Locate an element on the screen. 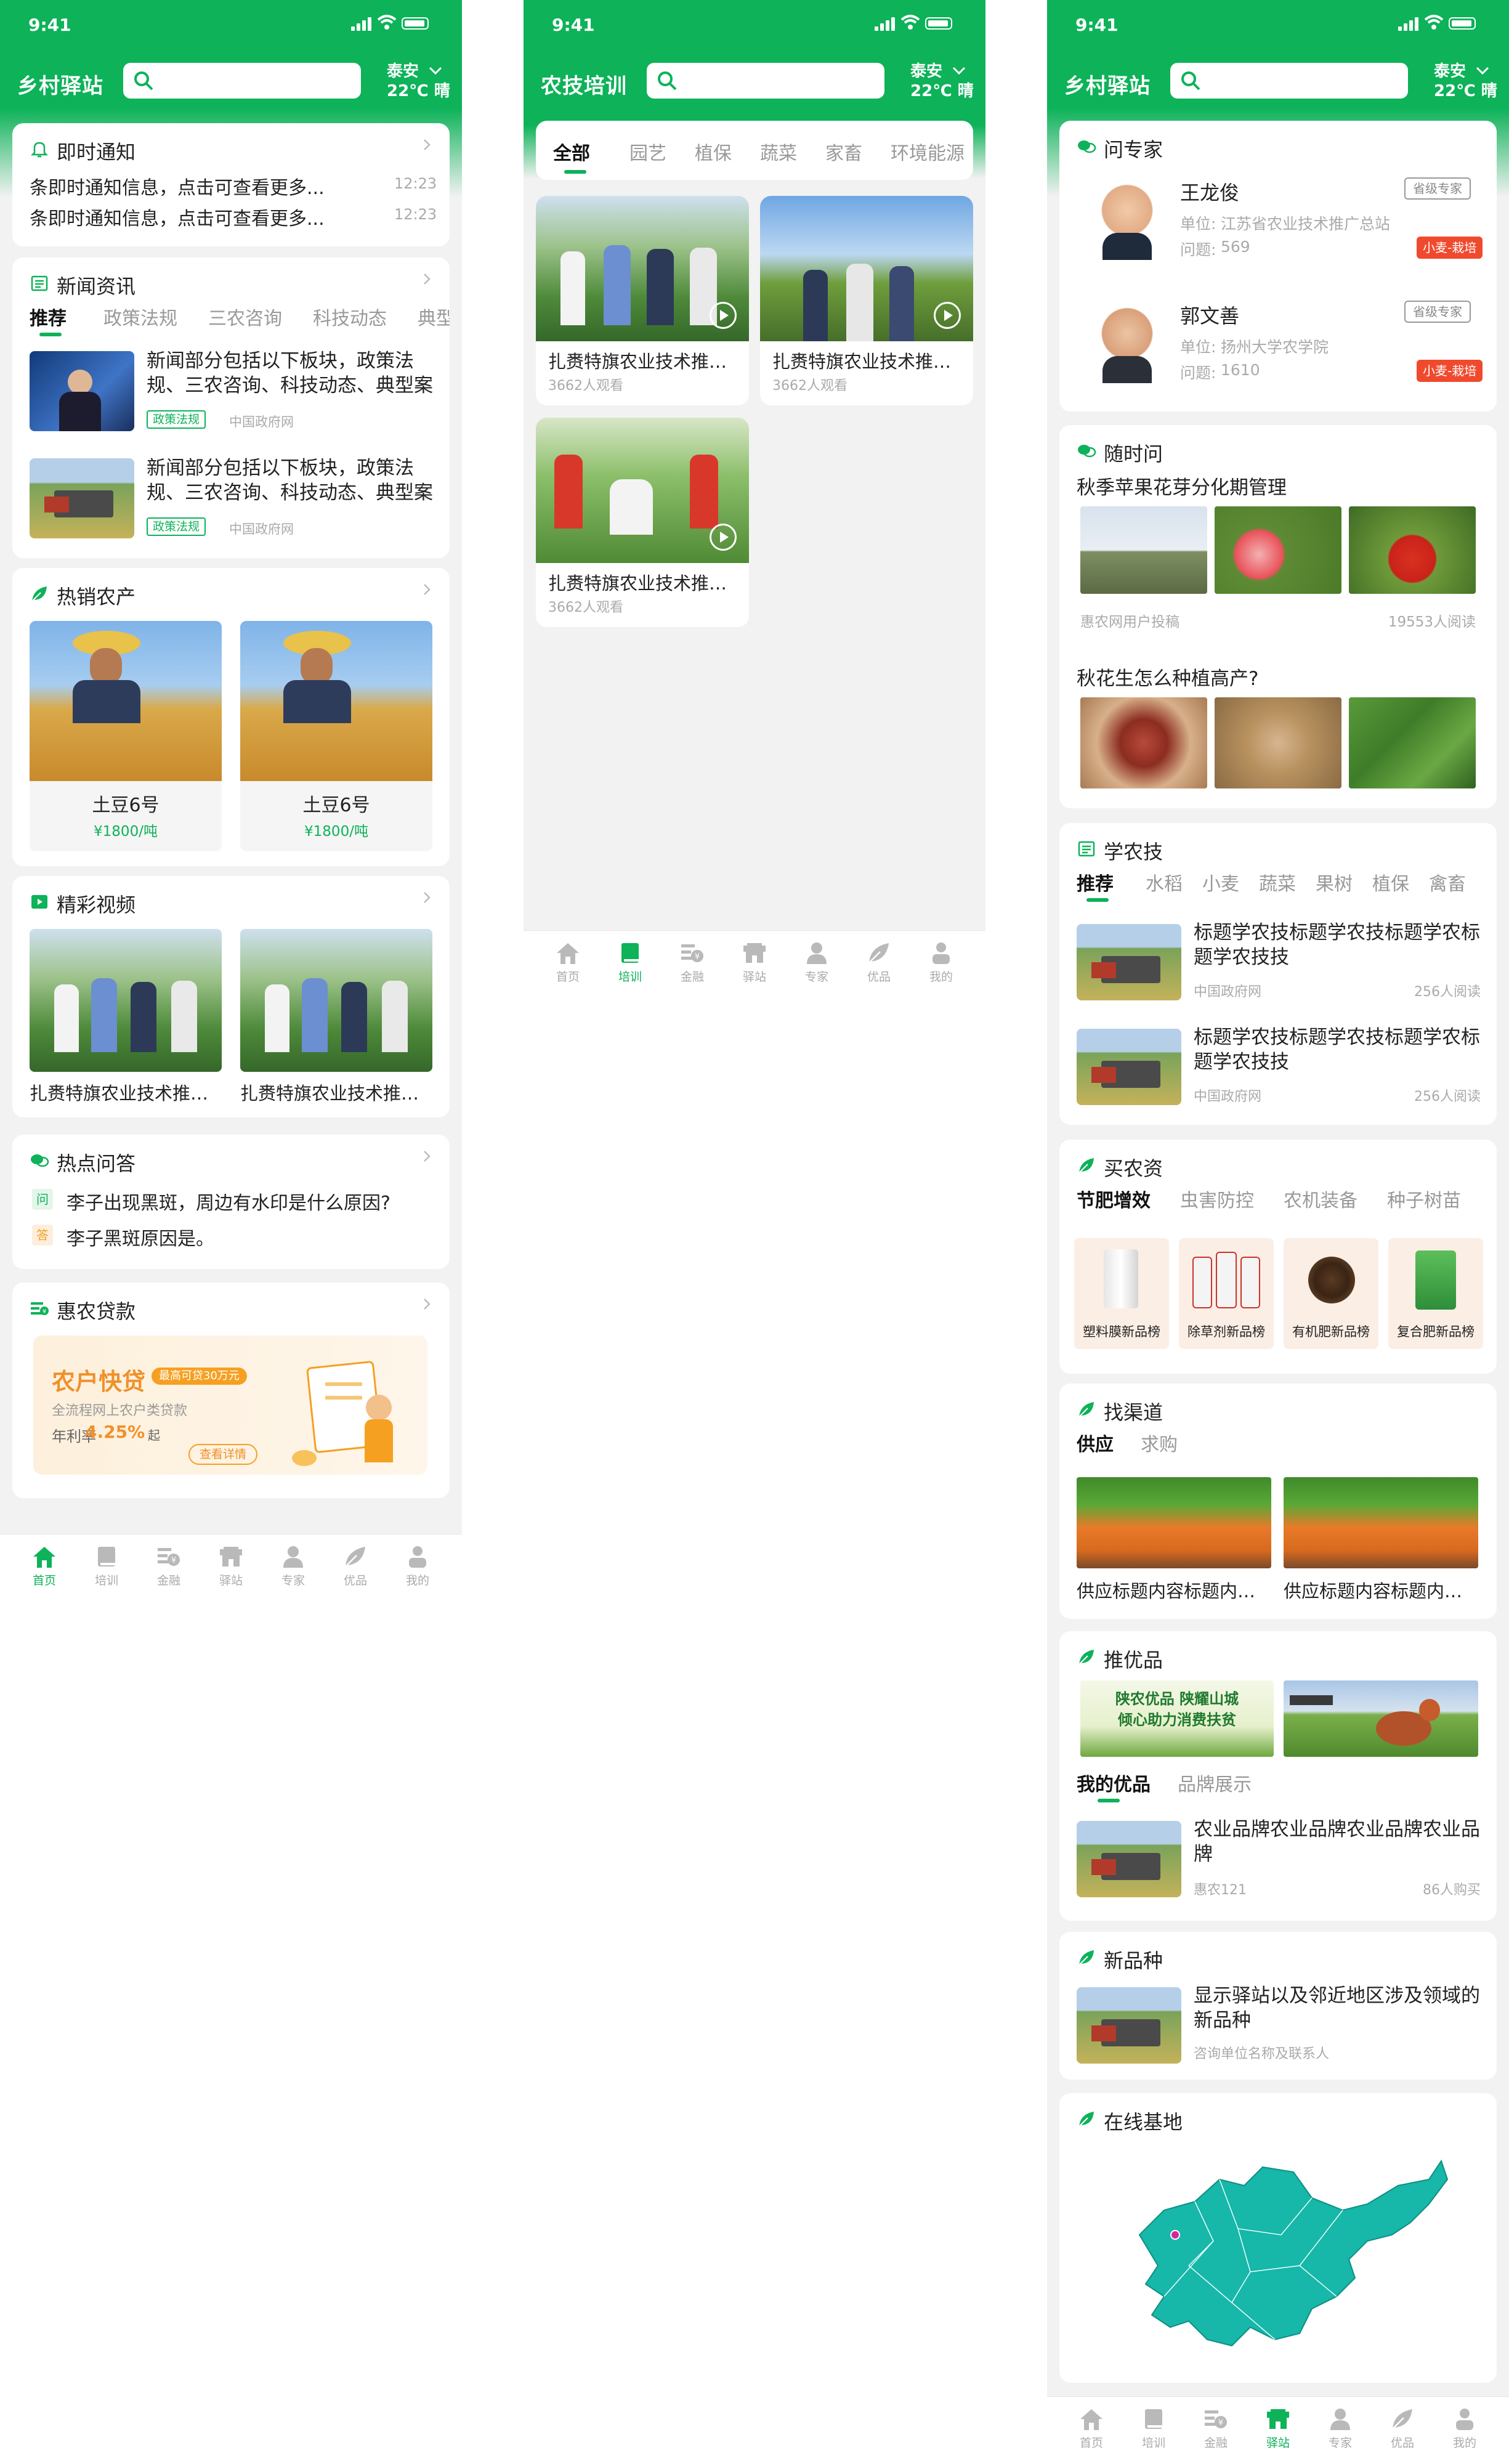 Image resolution: width=1509 pixels, height=2464 pixels. expert-unit: 扬州大学农学院 is located at coordinates (1275, 347).